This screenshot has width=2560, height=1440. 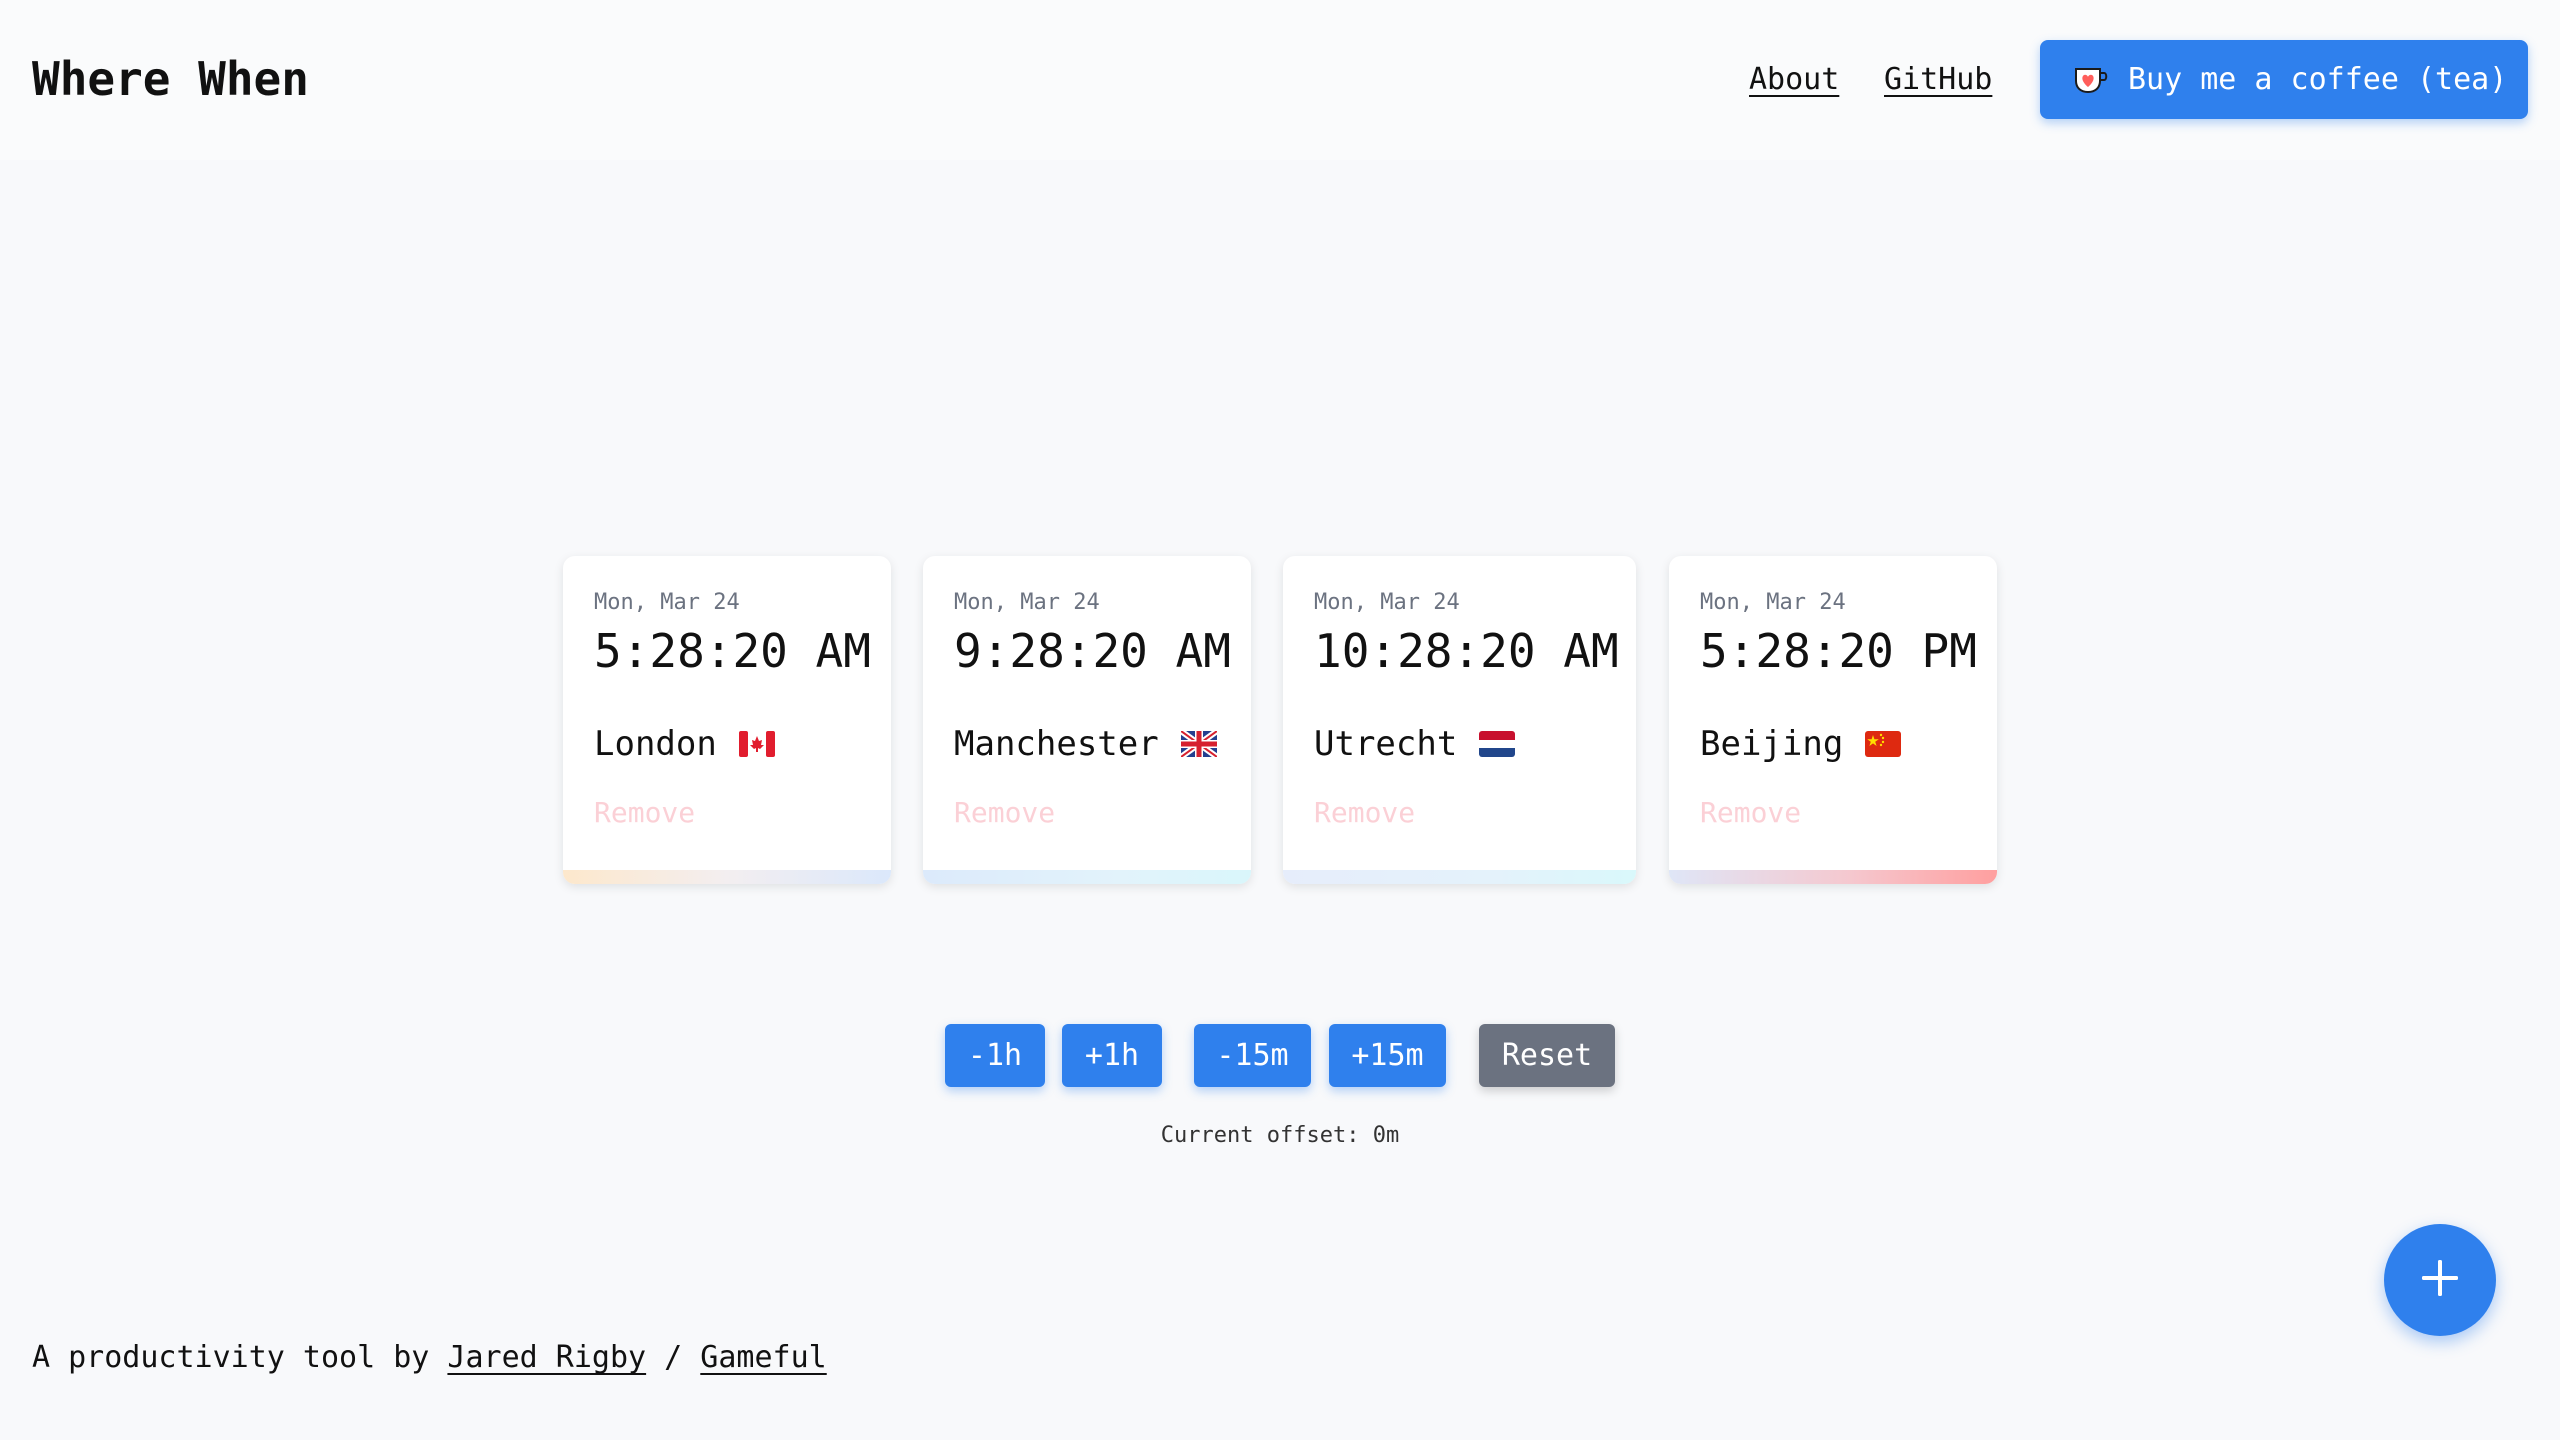 I want to click on plus-15m-button: +15m, so click(x=1387, y=1055).